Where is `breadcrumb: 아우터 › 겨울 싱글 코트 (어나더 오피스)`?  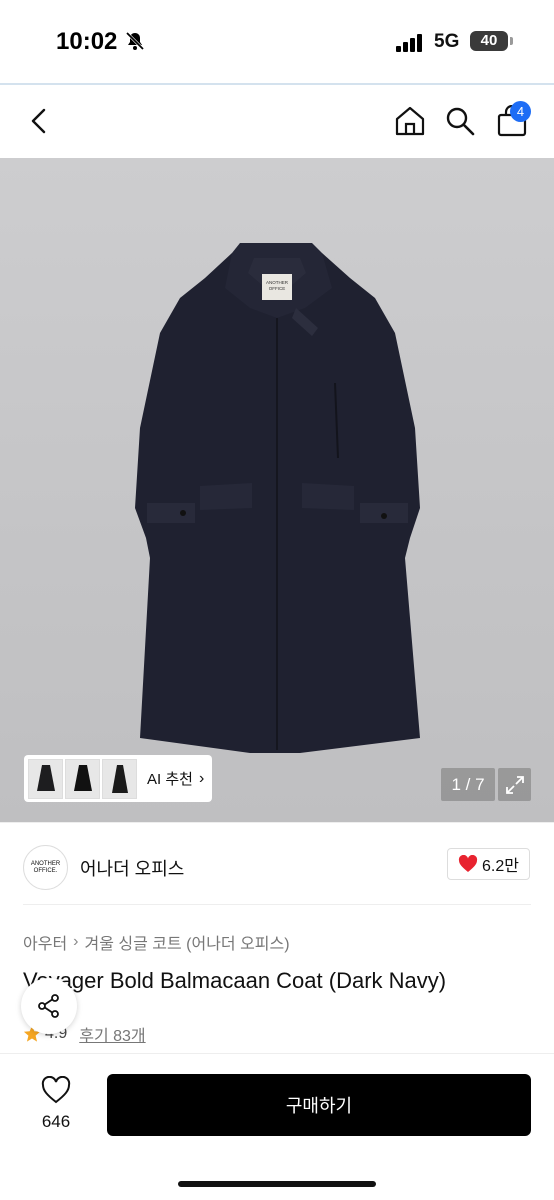
breadcrumb: 아우터 › 겨울 싱글 코트 (어나더 오피스) is located at coordinates (156, 942).